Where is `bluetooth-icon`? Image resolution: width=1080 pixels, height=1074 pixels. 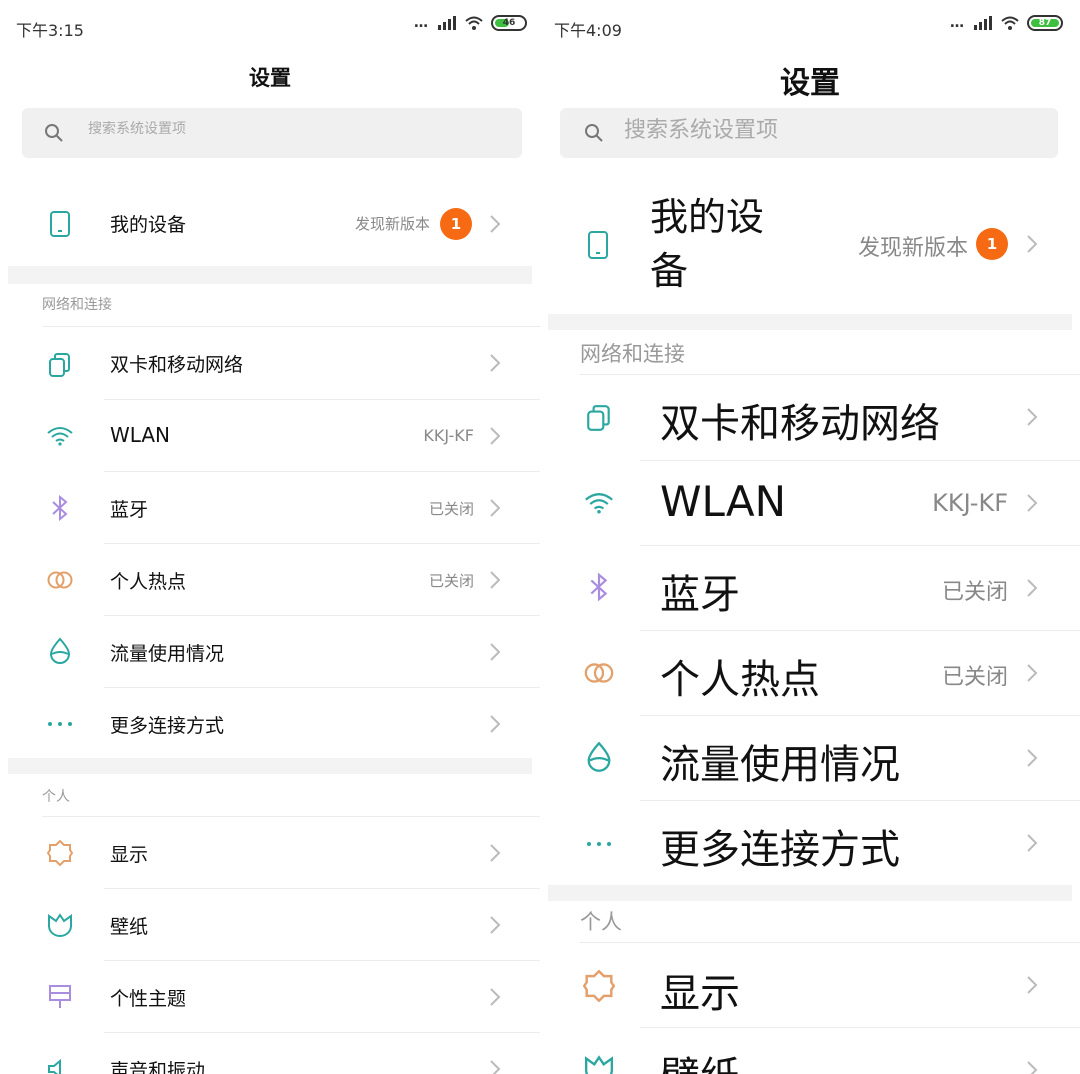 bluetooth-icon is located at coordinates (60, 508).